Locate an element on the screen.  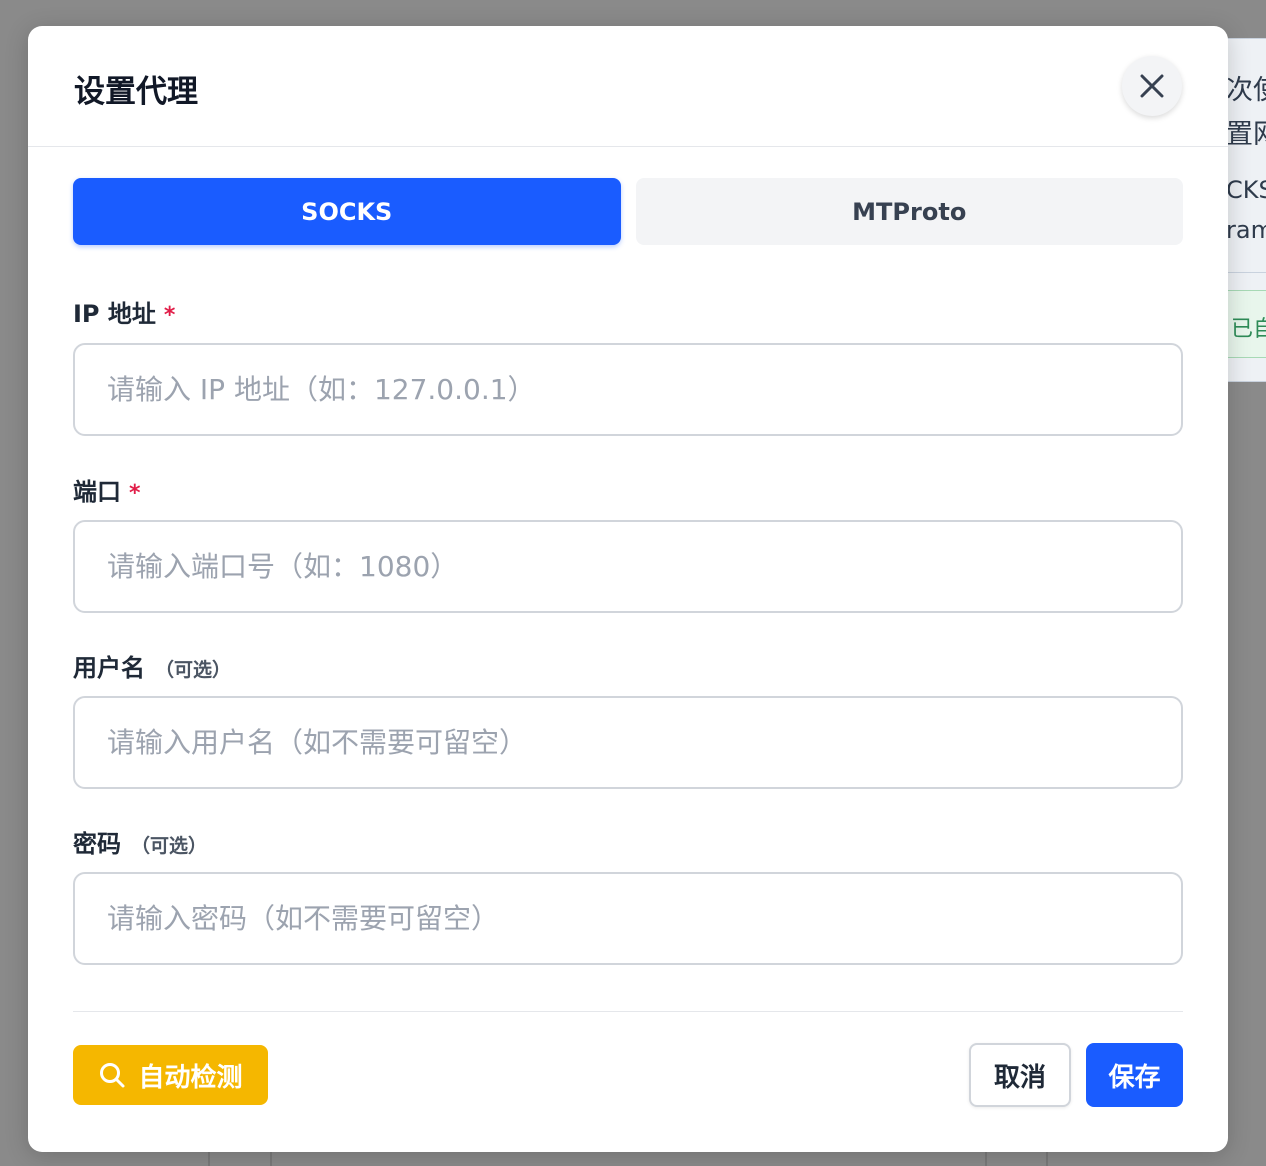
proxy-type-tabs: SOCKS MTProto is located at coordinates (628, 211).